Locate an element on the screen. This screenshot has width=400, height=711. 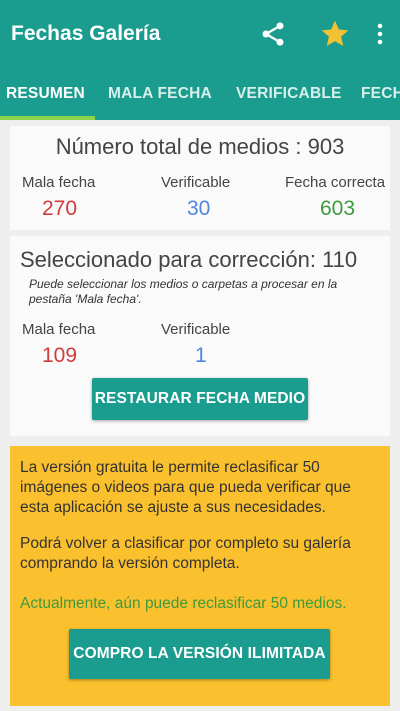
selected-verifiable-label: Verificable is located at coordinates (196, 329).